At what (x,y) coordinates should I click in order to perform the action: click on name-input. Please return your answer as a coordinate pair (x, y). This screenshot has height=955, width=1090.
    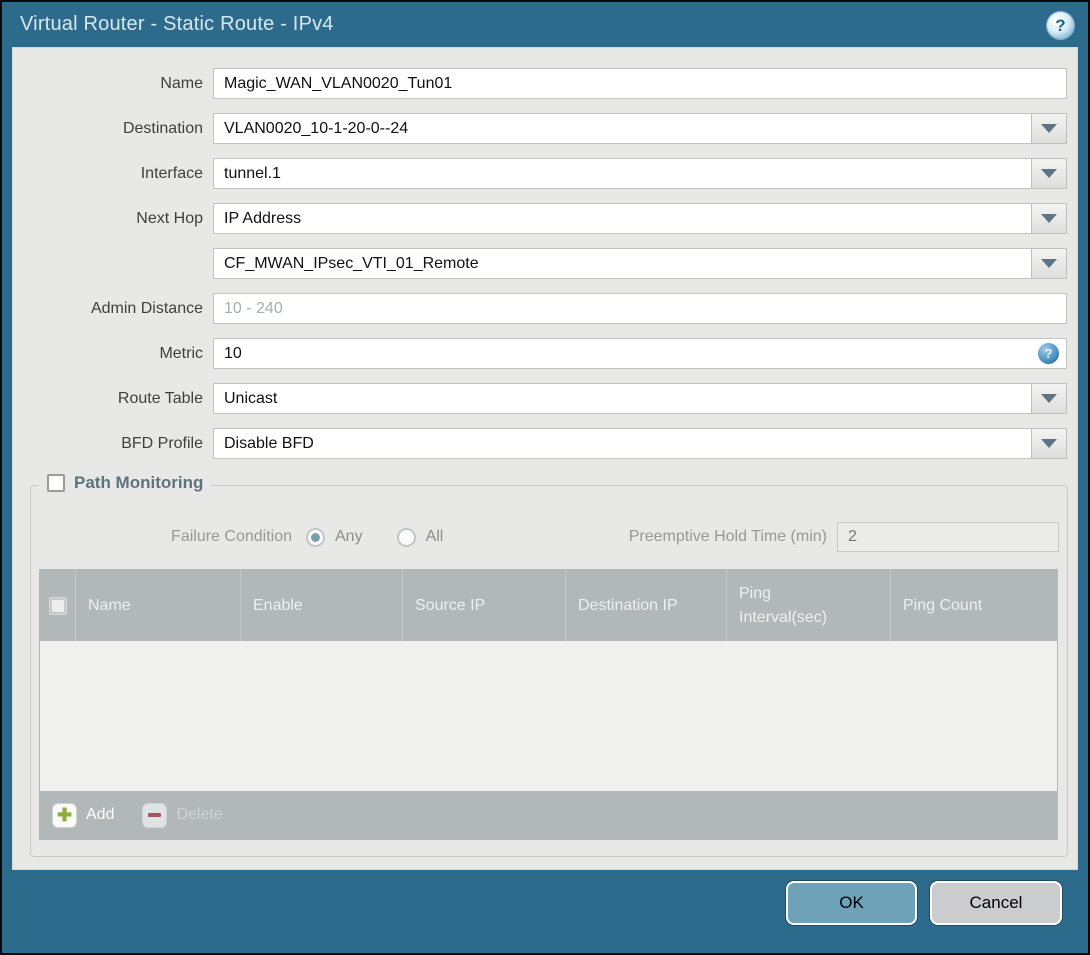
    Looking at the image, I should click on (640, 83).